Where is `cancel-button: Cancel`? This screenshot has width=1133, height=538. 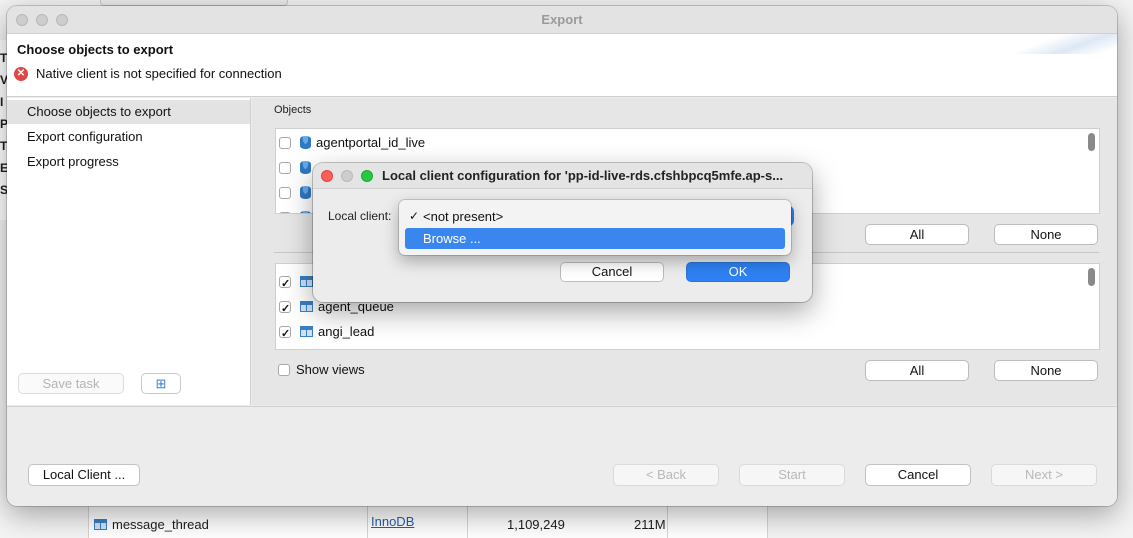
cancel-button: Cancel is located at coordinates (918, 475).